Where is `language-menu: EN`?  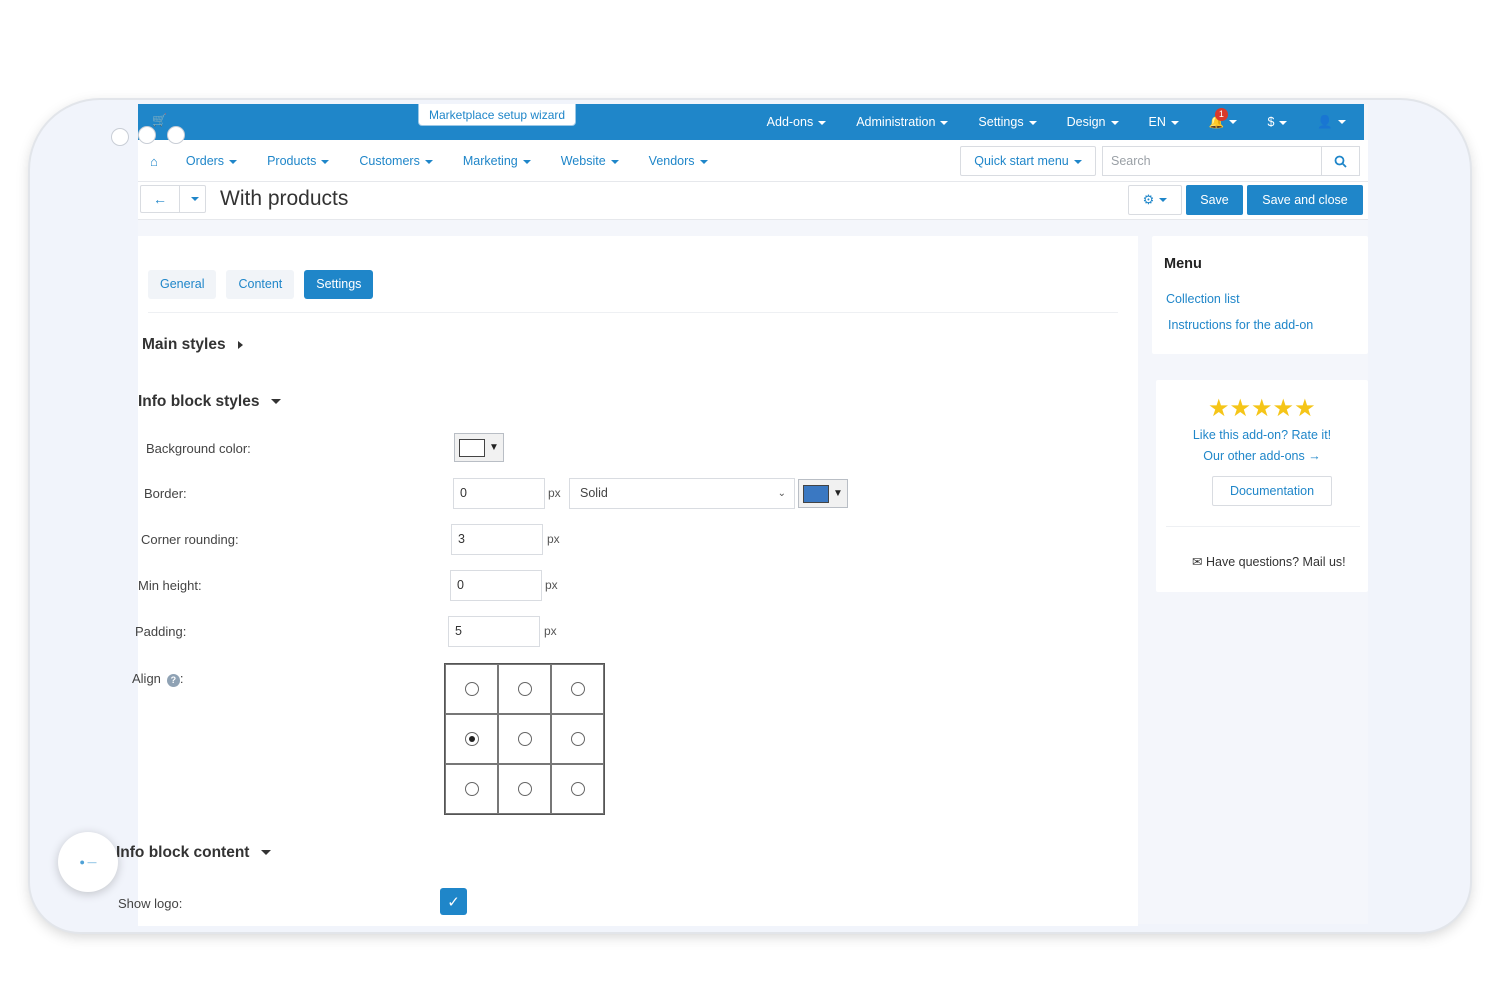 language-menu: EN is located at coordinates (1164, 122).